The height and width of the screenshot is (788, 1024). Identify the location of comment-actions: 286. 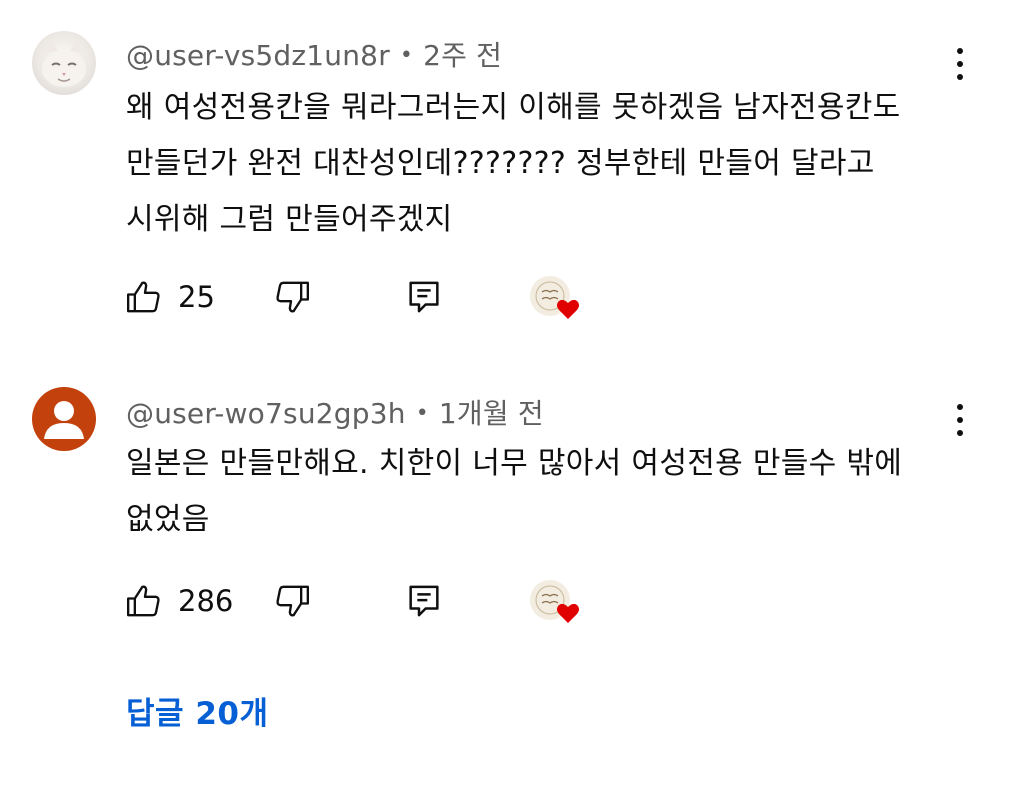
(364, 601).